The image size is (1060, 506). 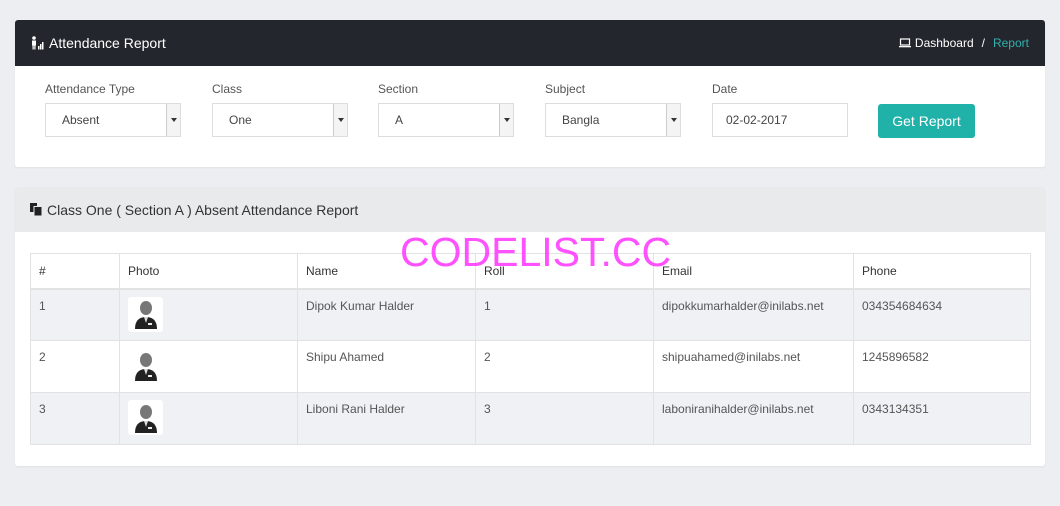 I want to click on subject-label: Subject, so click(x=565, y=89).